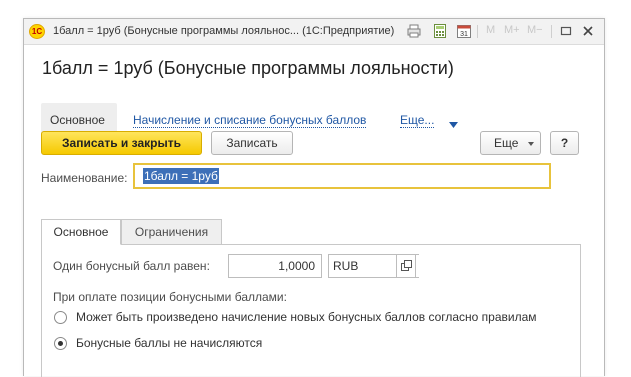 Image resolution: width=631 pixels, height=377 pixels. What do you see at coordinates (564, 143) in the screenshot?
I see `help-button: ?` at bounding box center [564, 143].